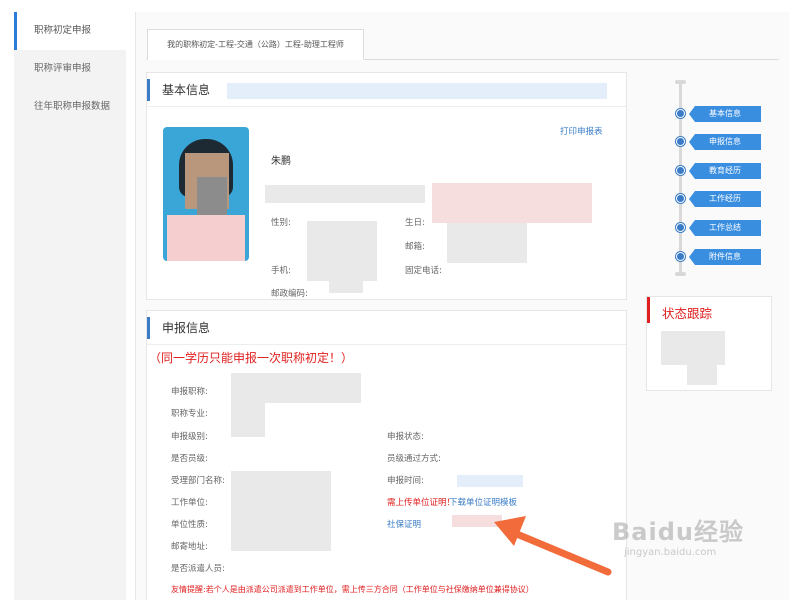  Describe the element at coordinates (725, 257) in the screenshot. I see `step-label: 附件信息` at that location.